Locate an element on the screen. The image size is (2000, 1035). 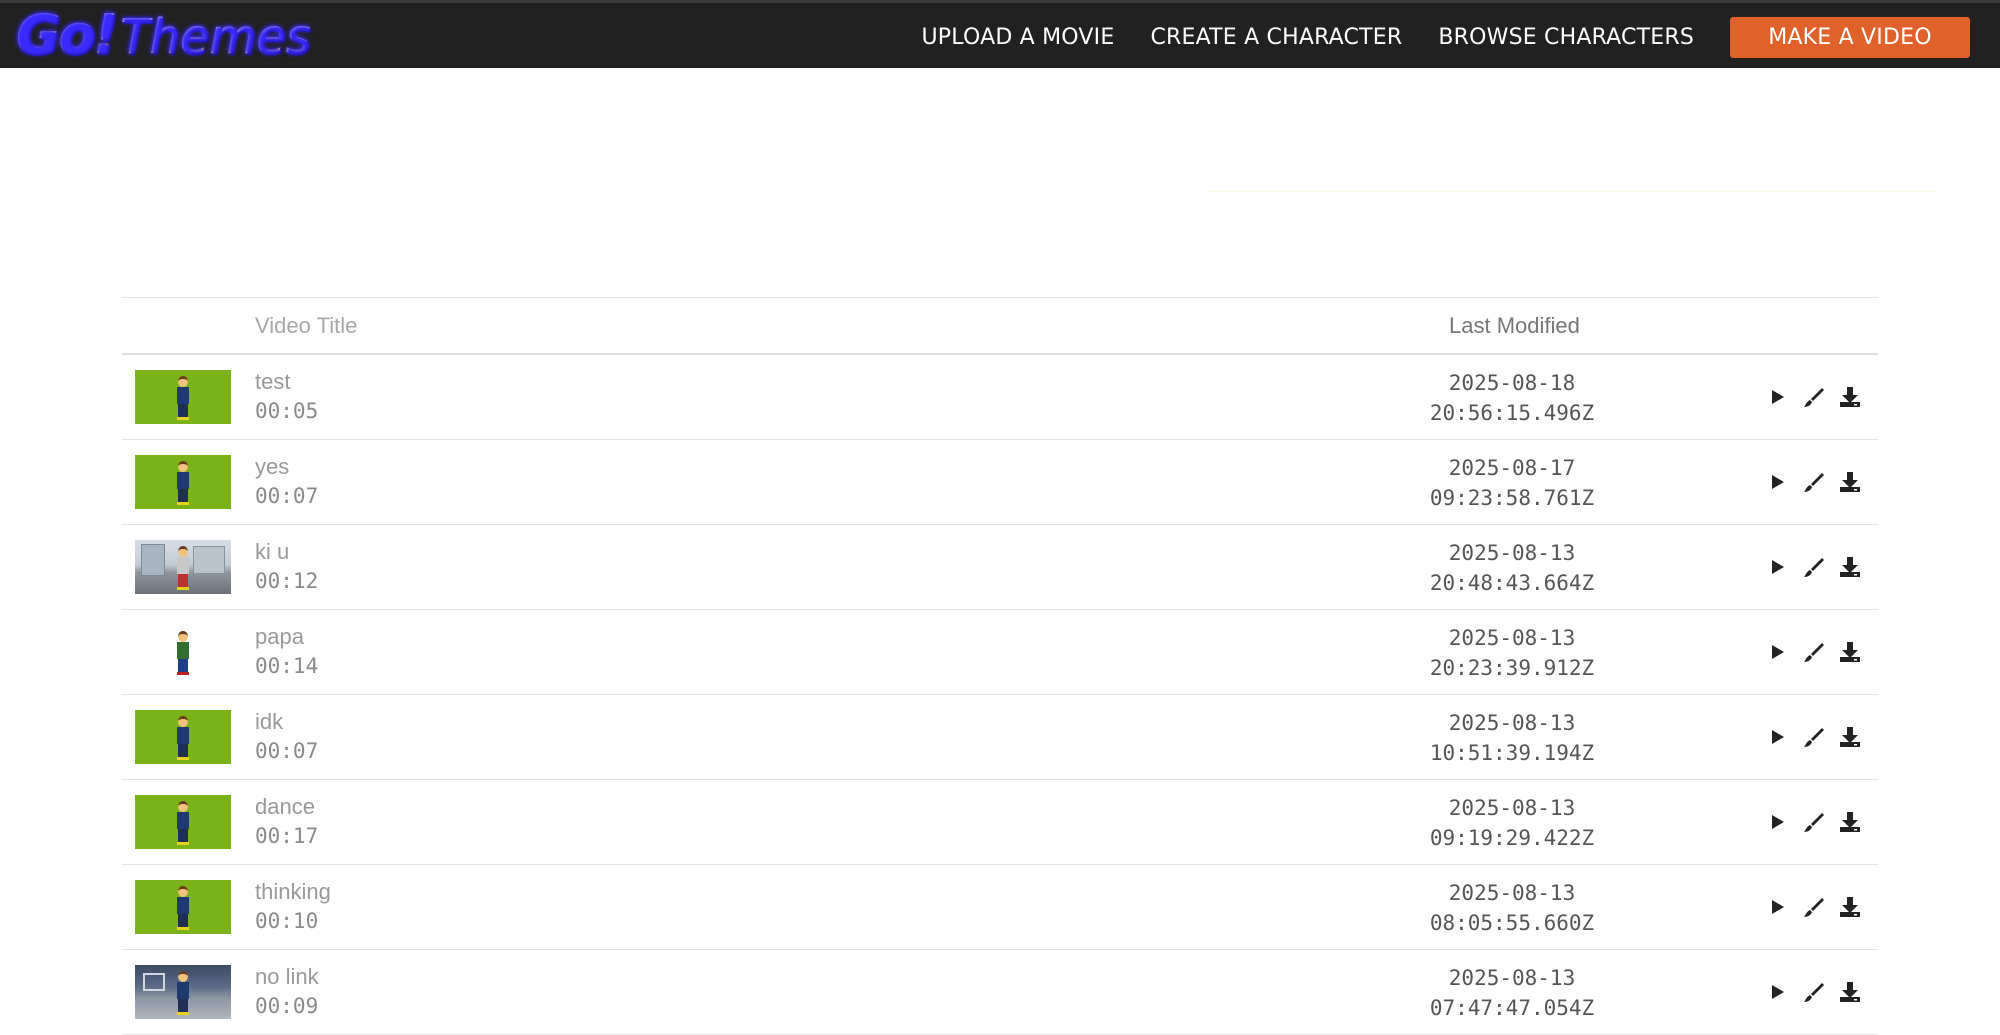
modified-time: 20:56:15.496Z is located at coordinates (1512, 413).